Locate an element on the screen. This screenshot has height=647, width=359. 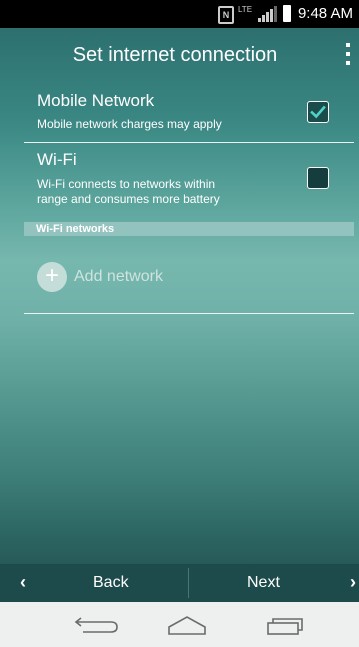
lte-data-icon: LTE is located at coordinates (245, 9).